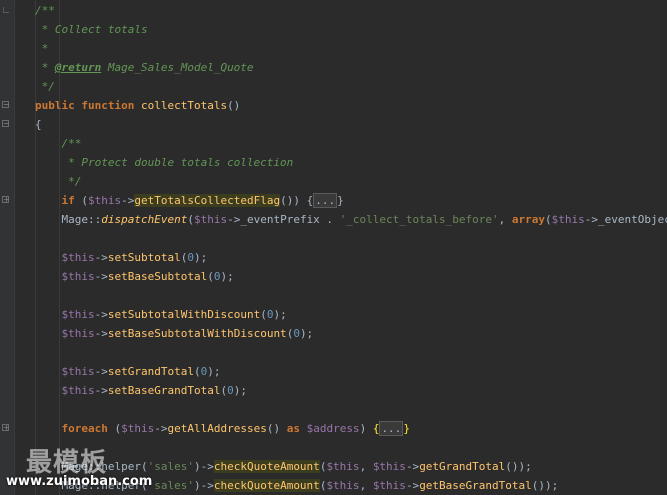  Describe the element at coordinates (366, 428) in the screenshot. I see `code-token: )` at that location.